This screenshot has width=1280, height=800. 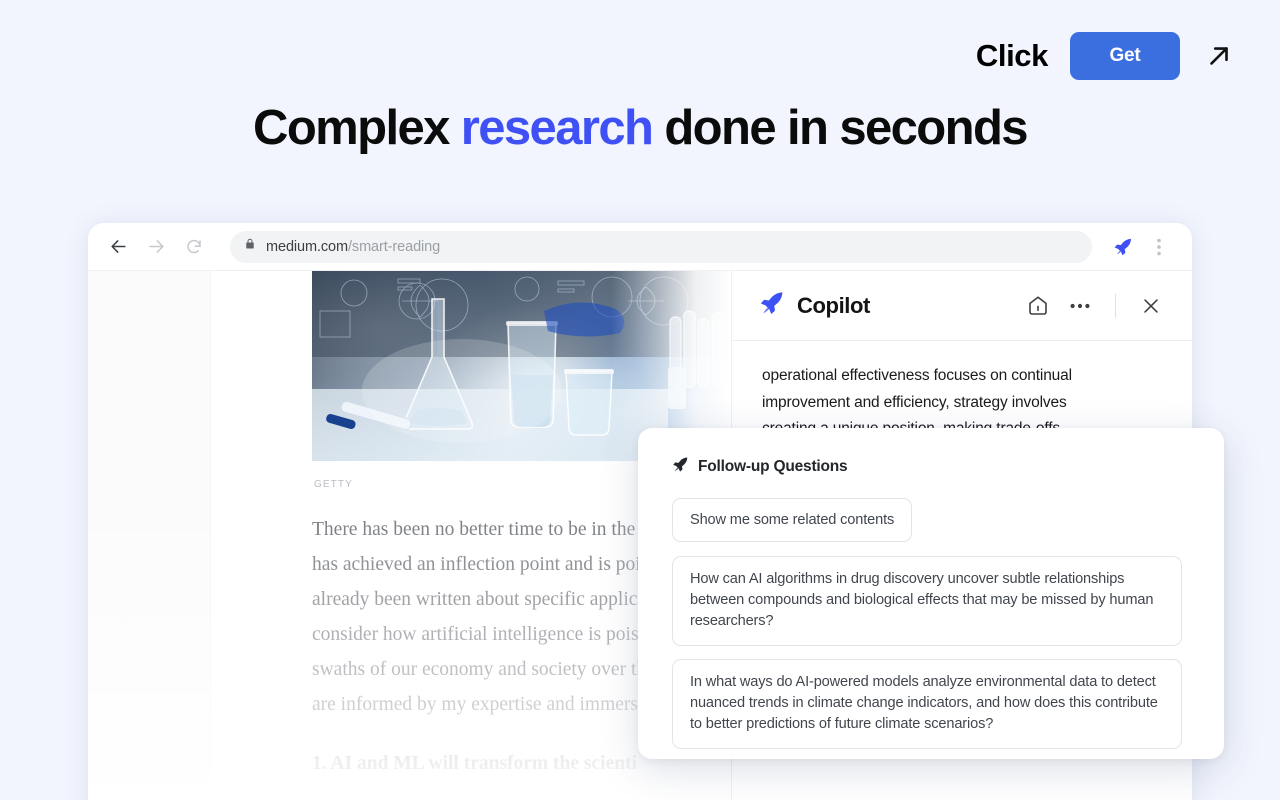 I want to click on url-host: medium.com, so click(x=307, y=246).